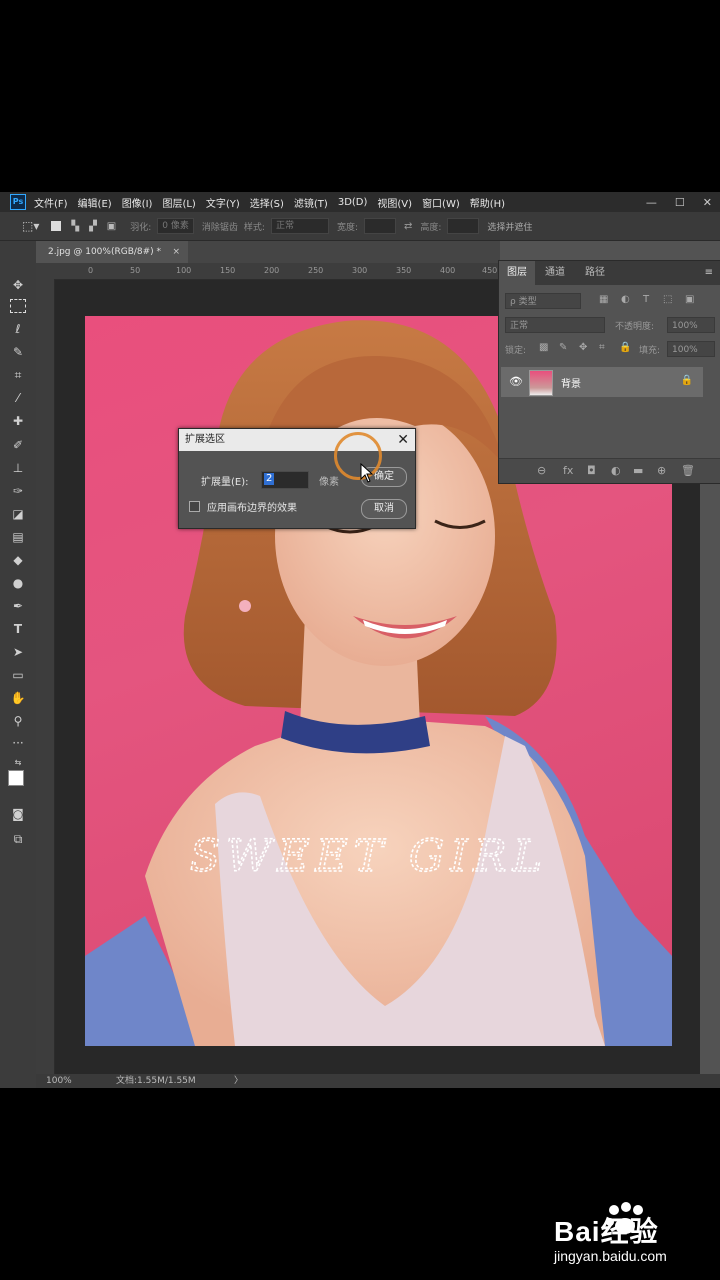  I want to click on sweet-girl-text-selection: SWEET GIRL, so click(369, 856).